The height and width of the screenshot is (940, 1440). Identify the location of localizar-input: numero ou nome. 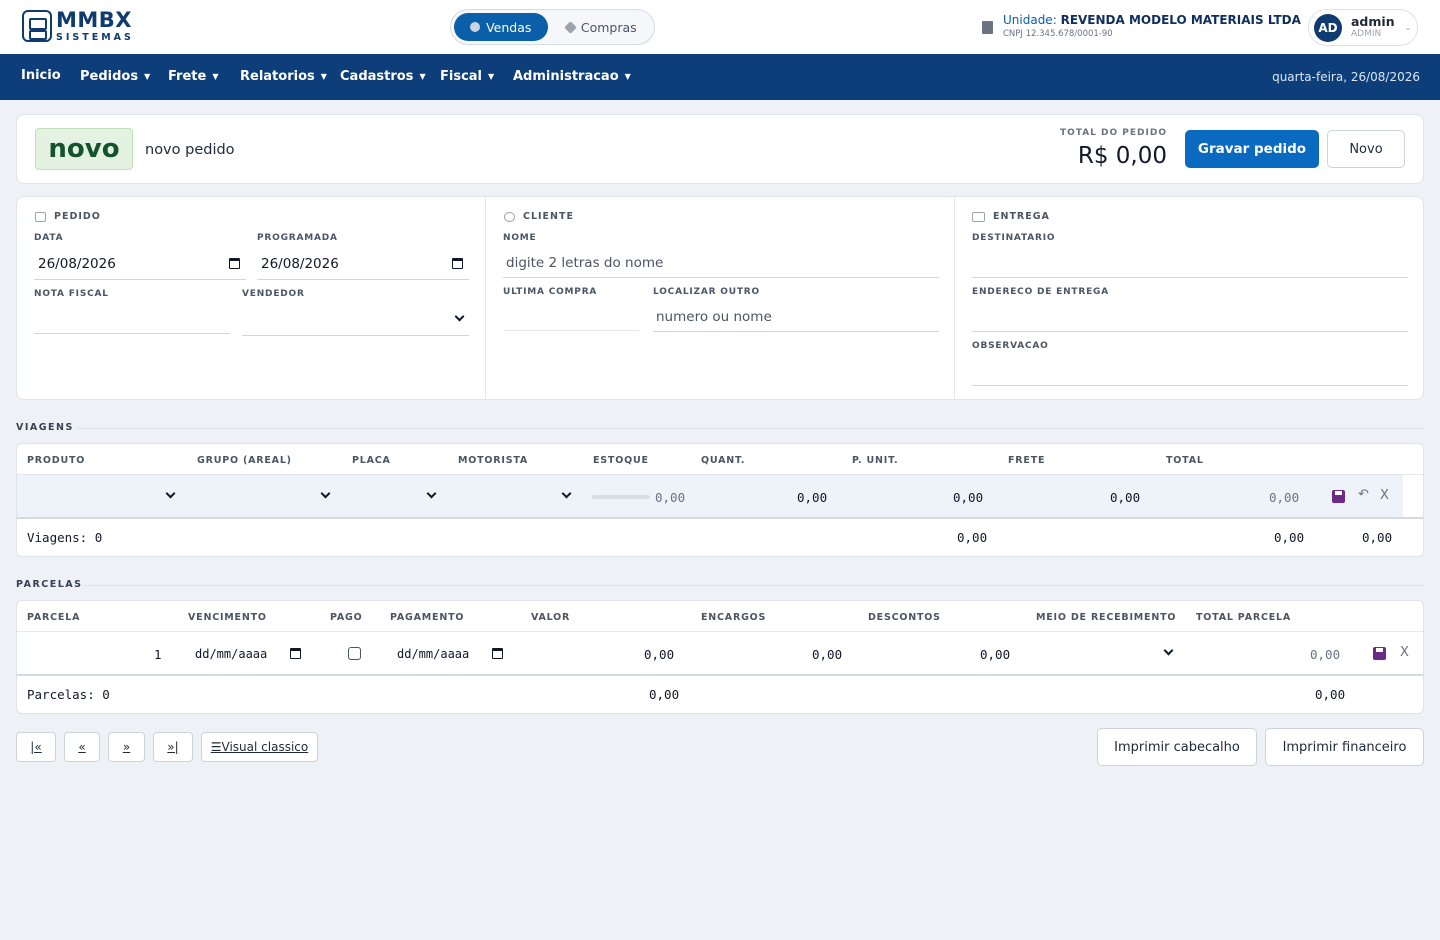
(714, 317).